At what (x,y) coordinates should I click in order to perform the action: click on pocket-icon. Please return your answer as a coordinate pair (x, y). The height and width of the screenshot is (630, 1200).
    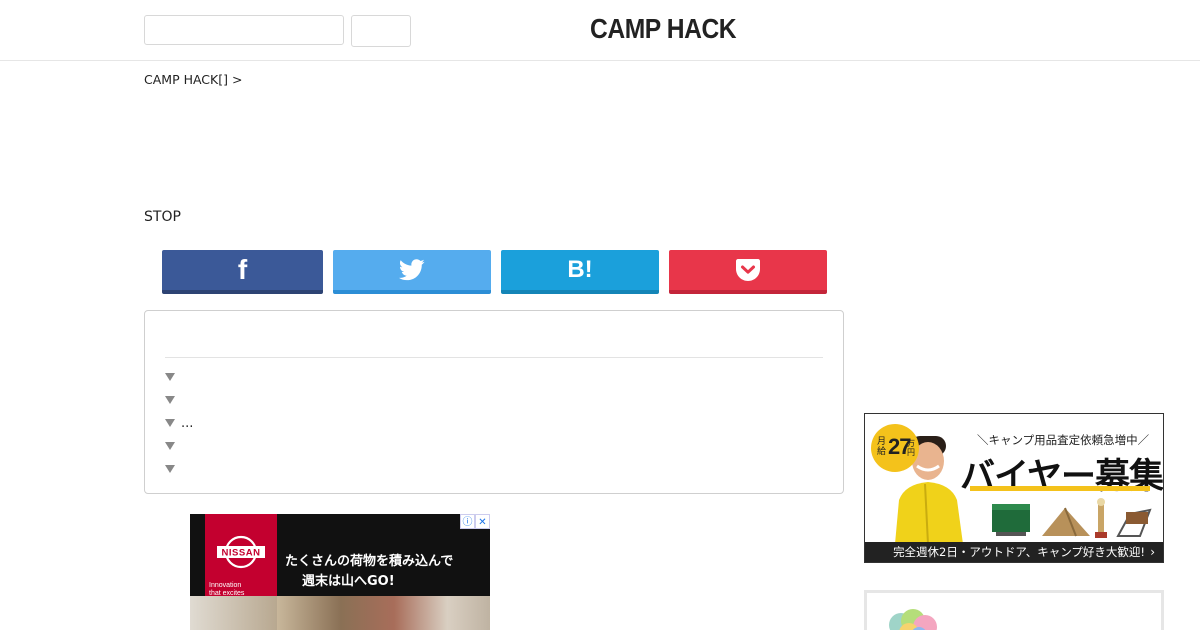
    Looking at the image, I should click on (748, 270).